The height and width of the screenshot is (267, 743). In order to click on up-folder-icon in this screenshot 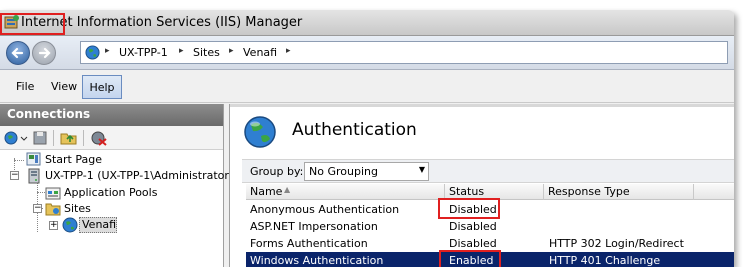, I will do `click(69, 138)`.